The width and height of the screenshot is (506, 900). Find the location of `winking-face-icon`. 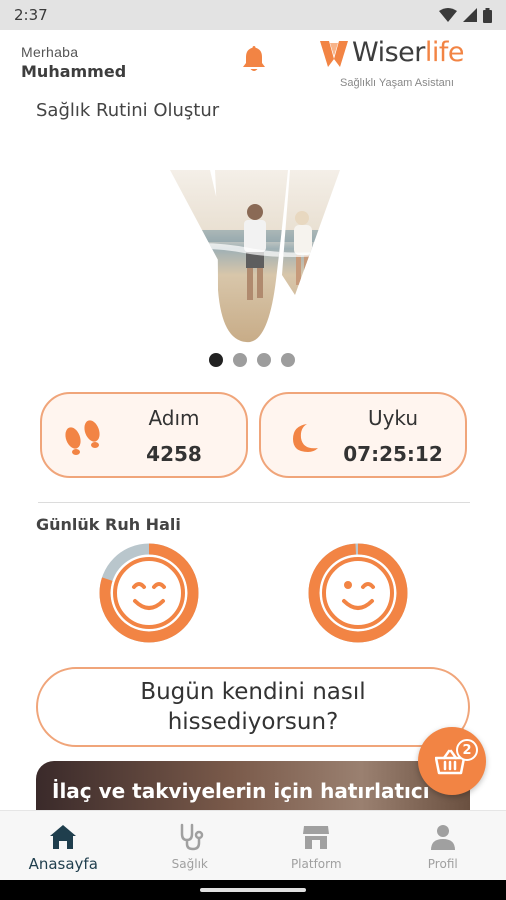

winking-face-icon is located at coordinates (358, 595).